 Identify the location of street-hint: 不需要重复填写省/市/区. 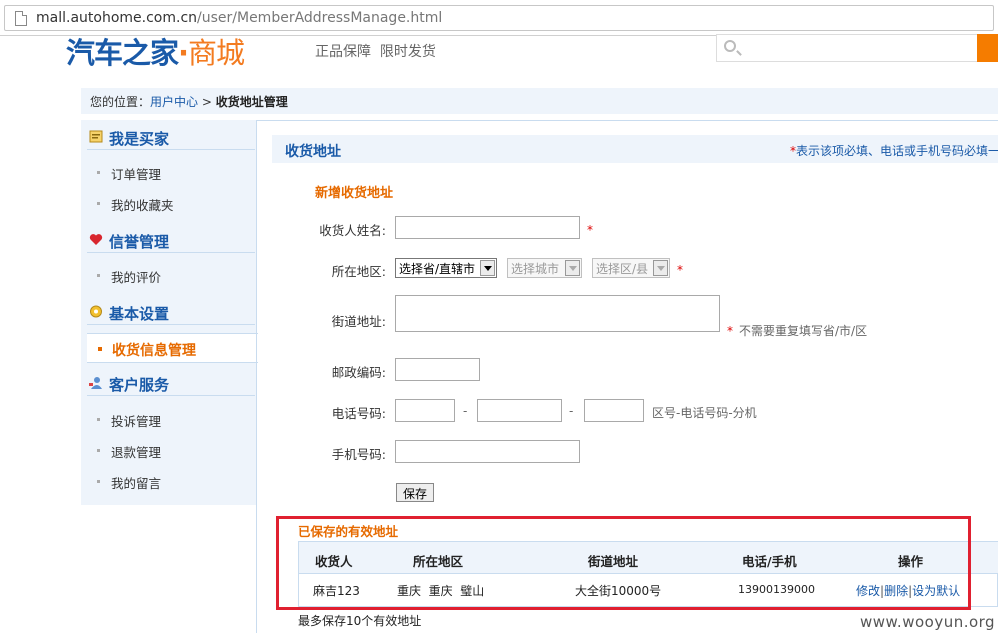
(803, 331).